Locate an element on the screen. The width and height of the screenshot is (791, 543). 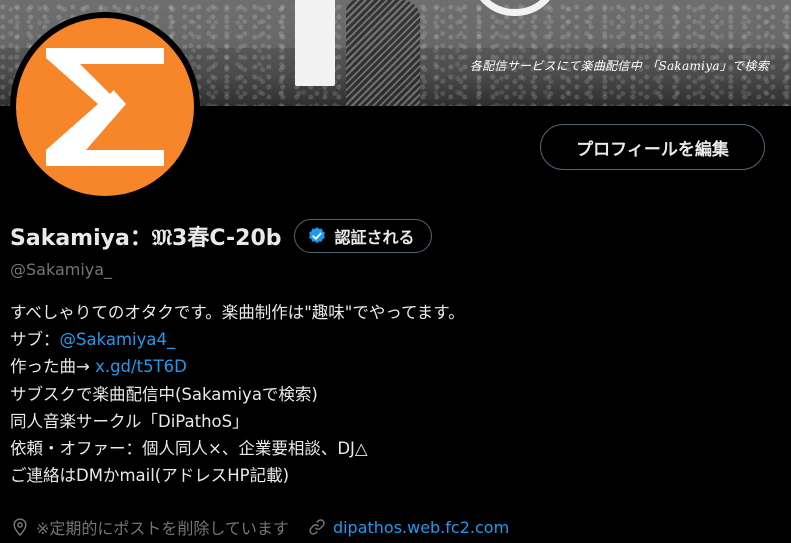
avatar is located at coordinates (105, 107).